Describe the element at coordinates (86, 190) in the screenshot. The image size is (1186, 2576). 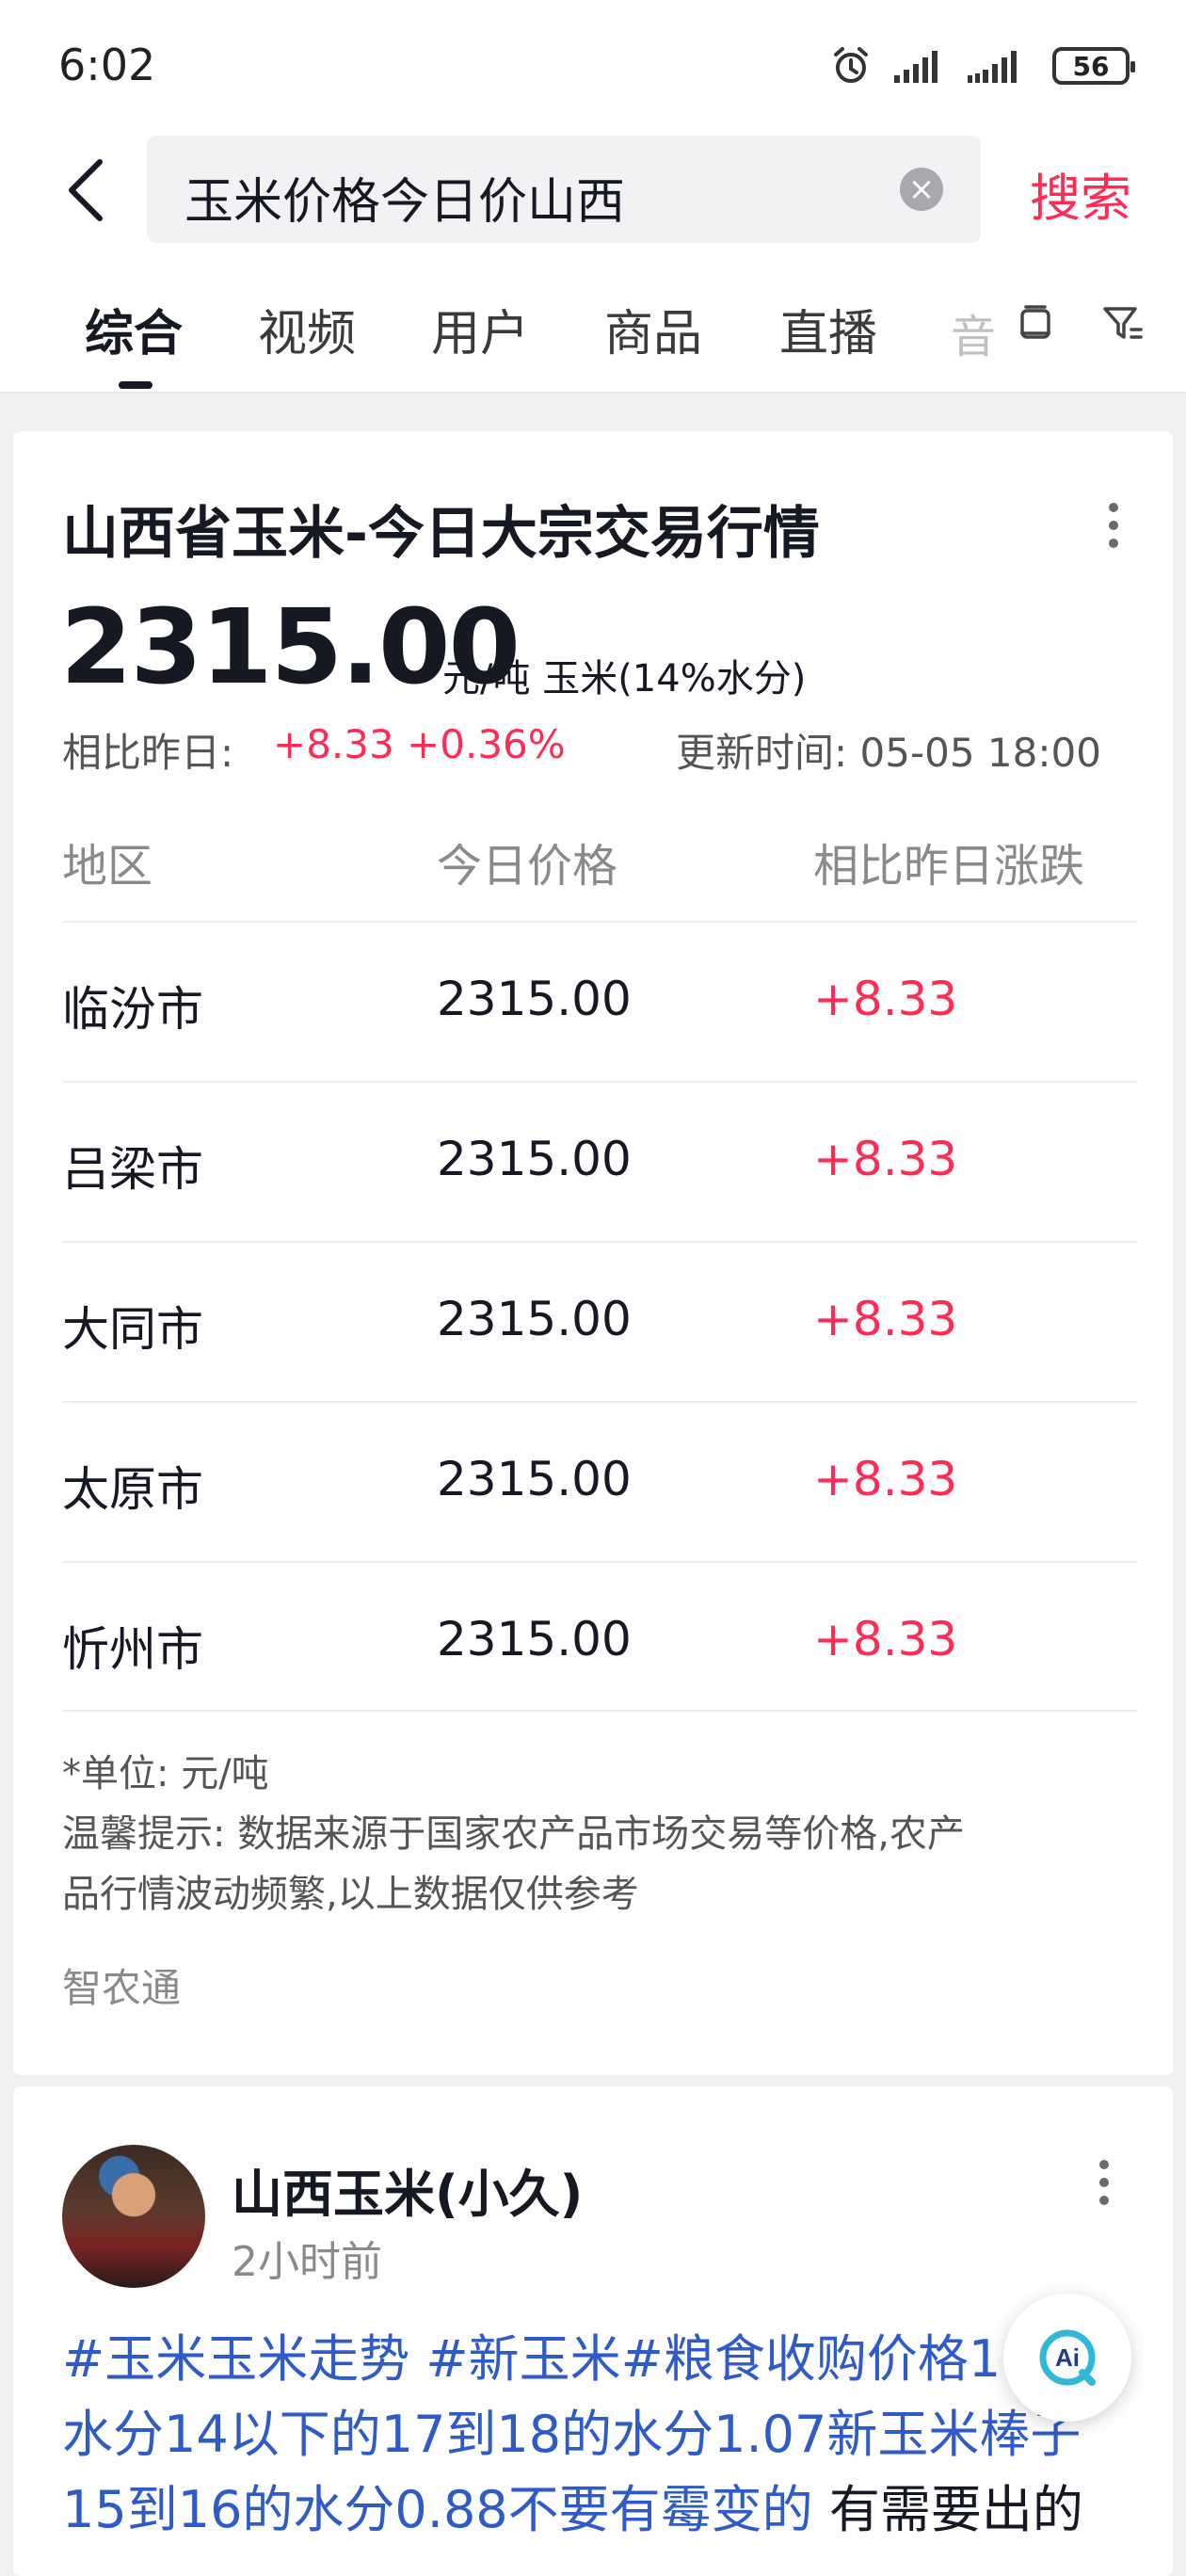
I see `back-arrow-icon` at that location.